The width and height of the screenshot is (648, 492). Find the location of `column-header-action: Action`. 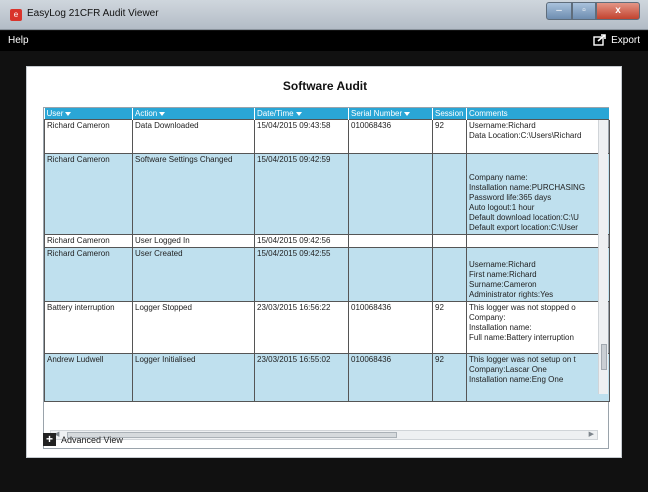

column-header-action: Action is located at coordinates (193, 113).